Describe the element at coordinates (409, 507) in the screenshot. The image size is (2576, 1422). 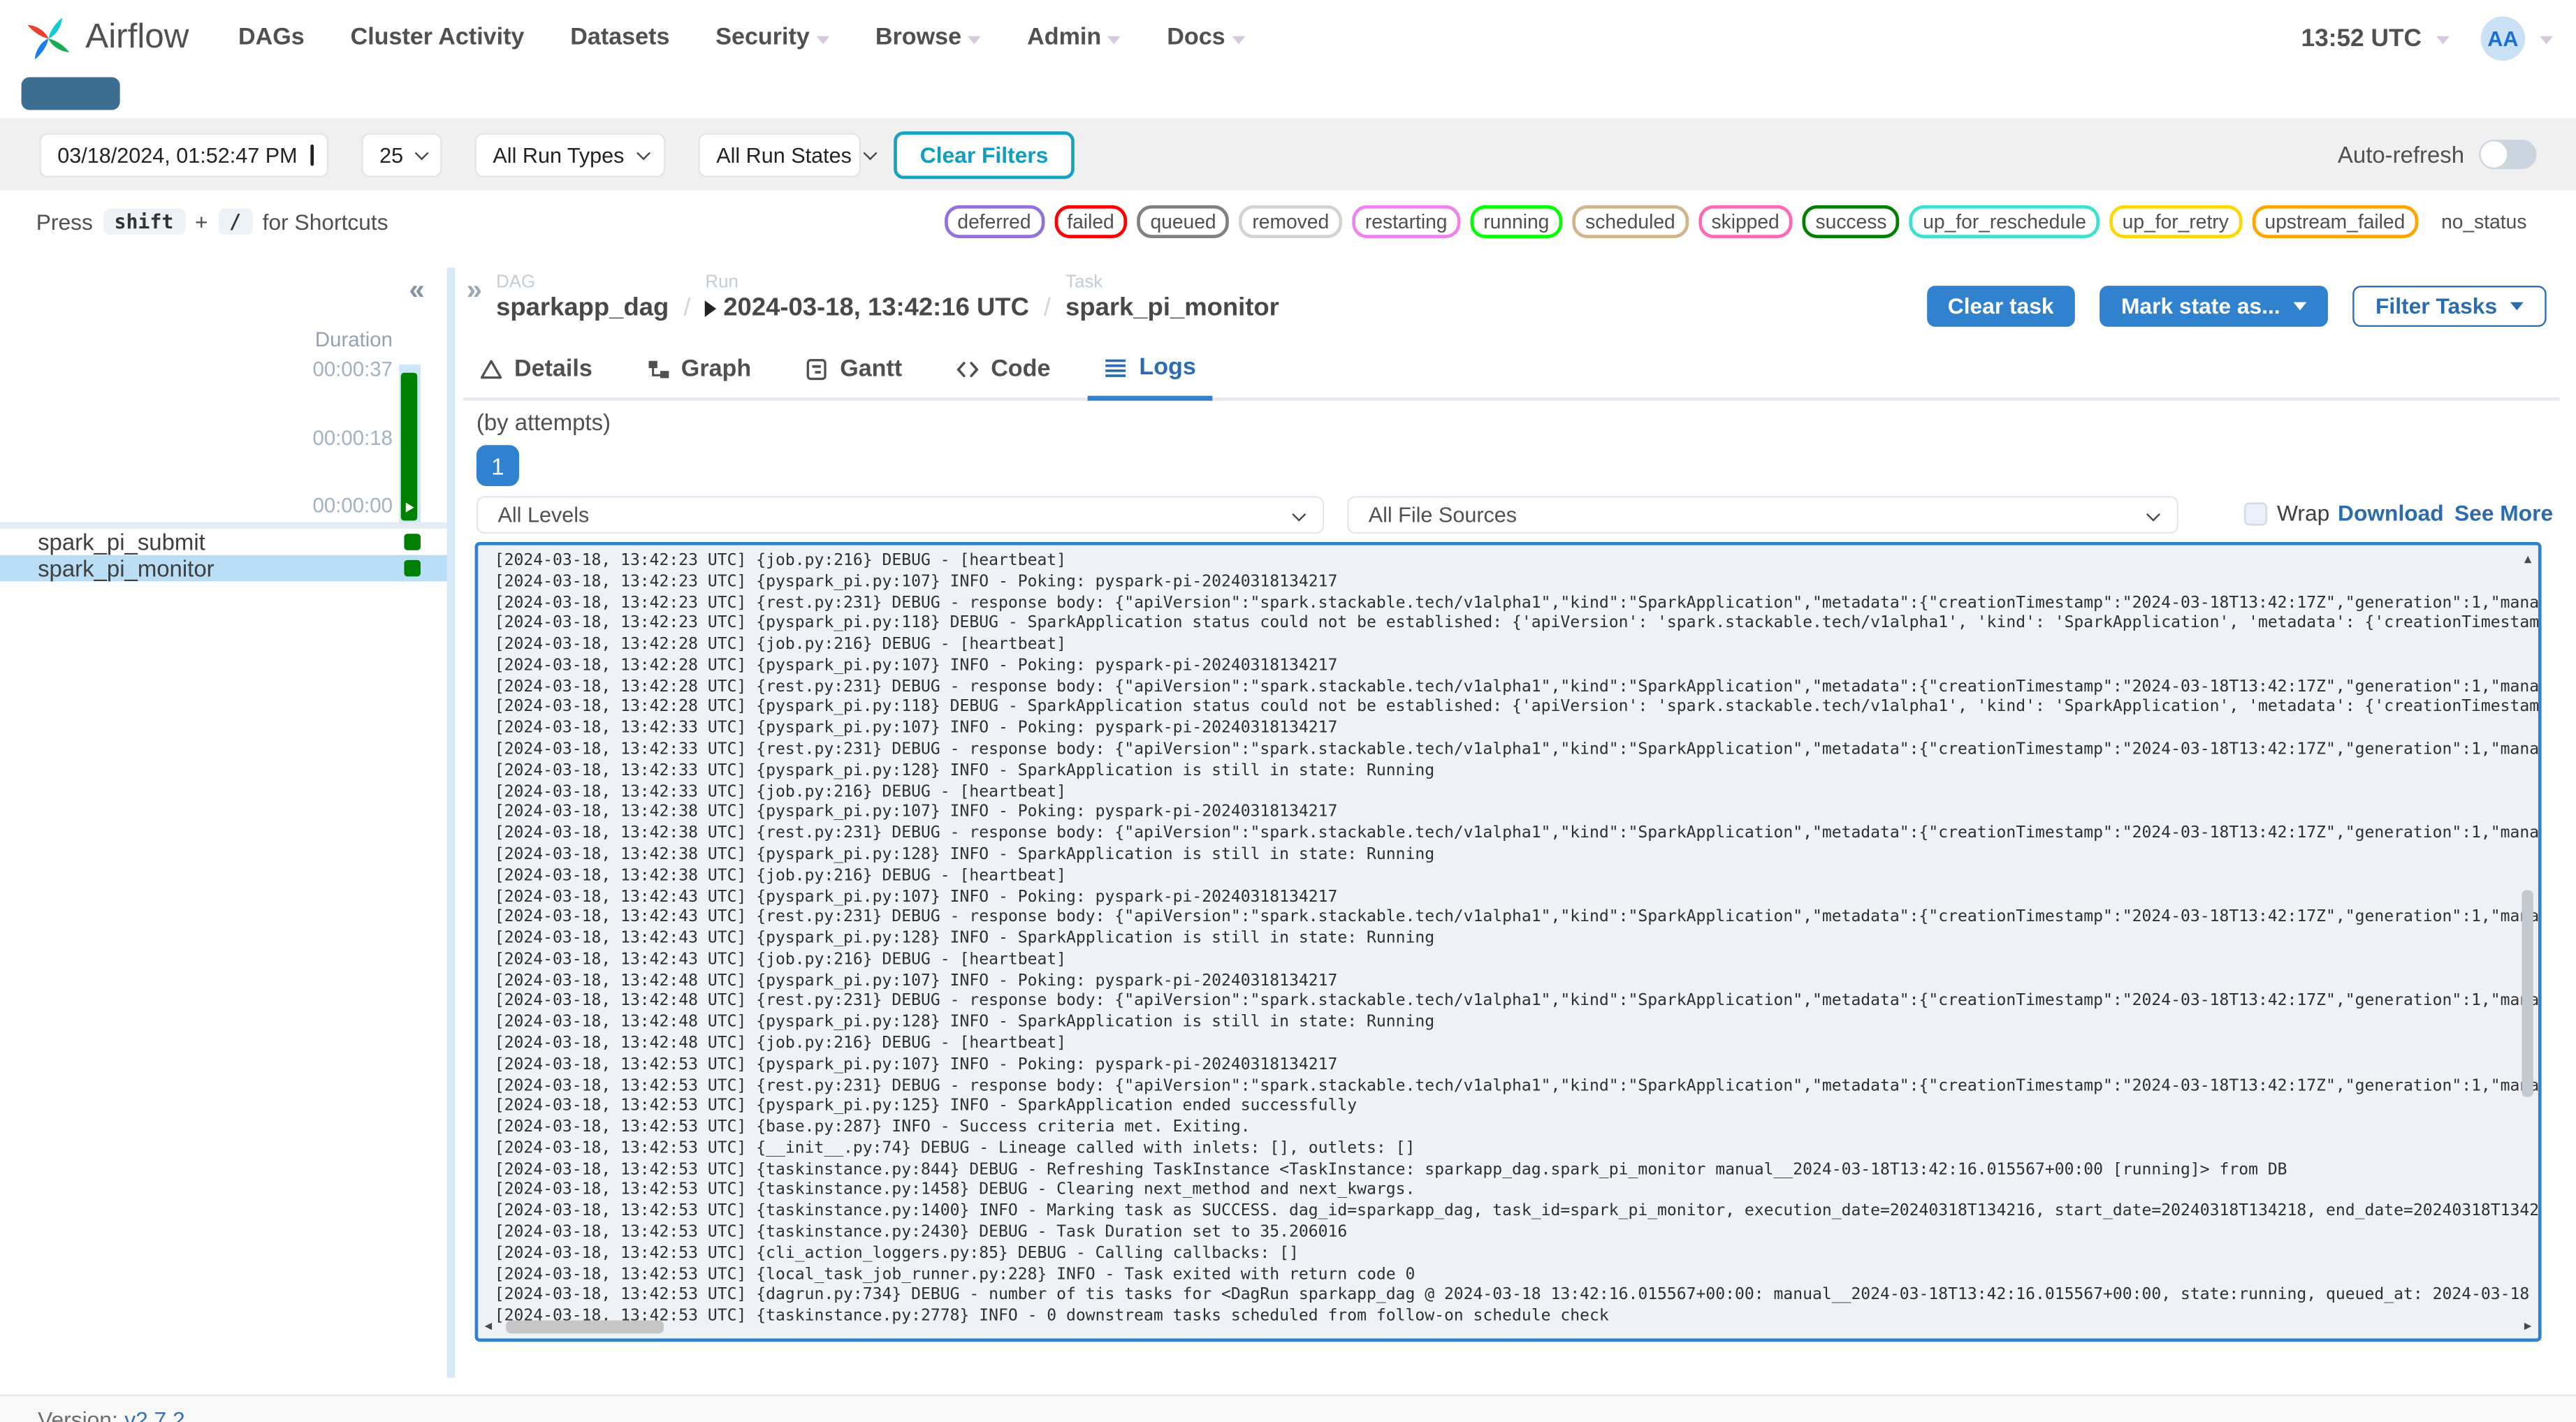
I see `manual-run-play-icon` at that location.